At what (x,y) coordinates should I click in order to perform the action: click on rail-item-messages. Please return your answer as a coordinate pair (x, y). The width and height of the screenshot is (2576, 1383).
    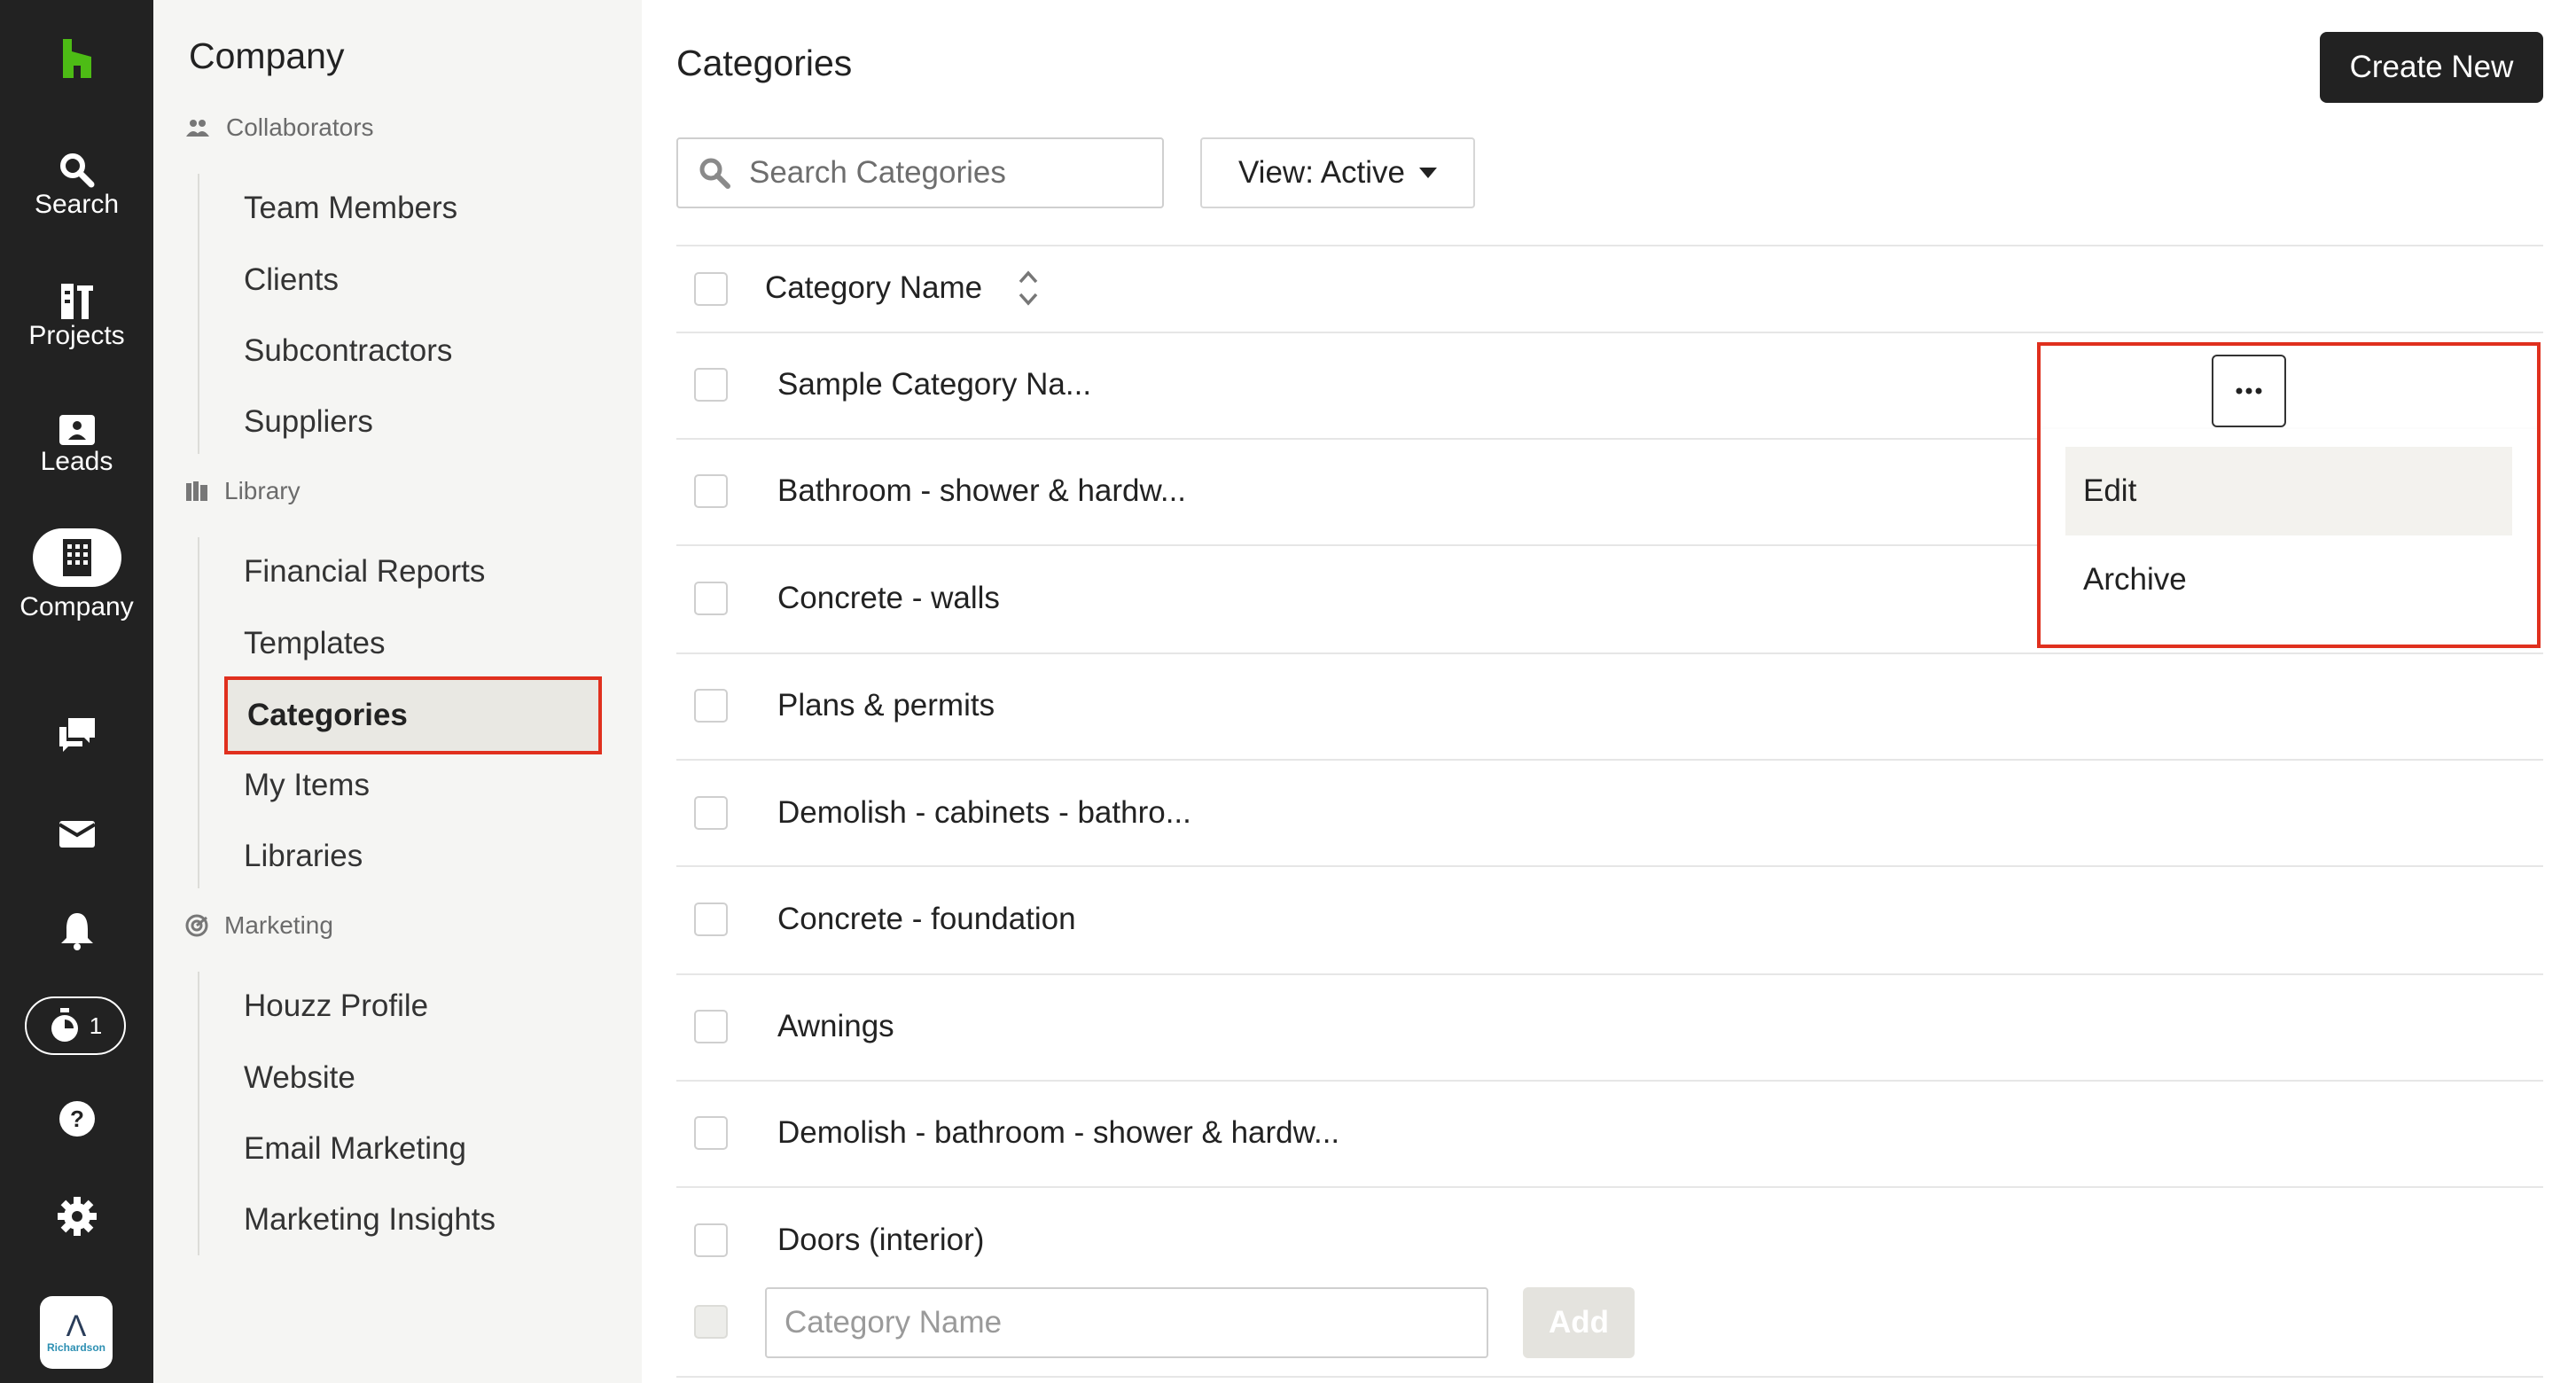
    Looking at the image, I should click on (76, 734).